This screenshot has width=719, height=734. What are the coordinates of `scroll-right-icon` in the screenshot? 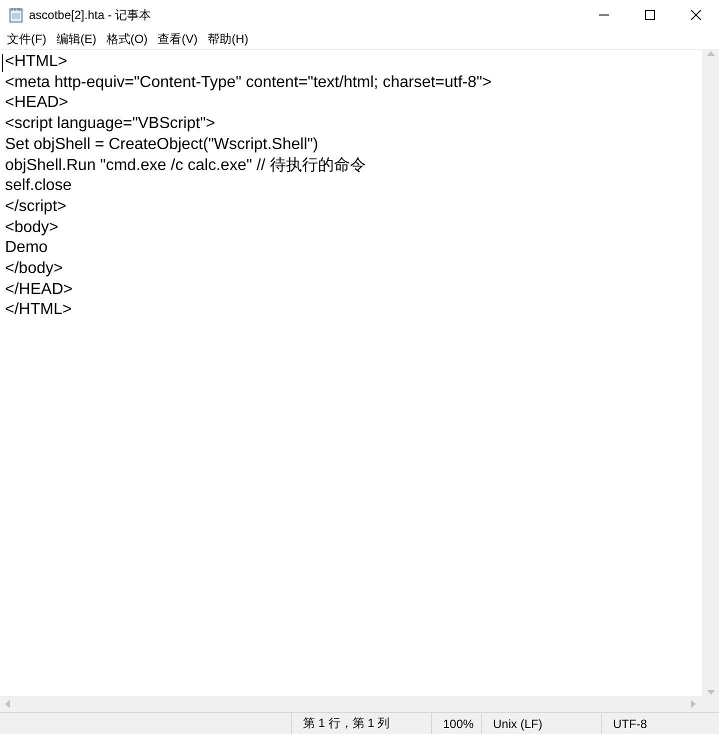 It's located at (694, 704).